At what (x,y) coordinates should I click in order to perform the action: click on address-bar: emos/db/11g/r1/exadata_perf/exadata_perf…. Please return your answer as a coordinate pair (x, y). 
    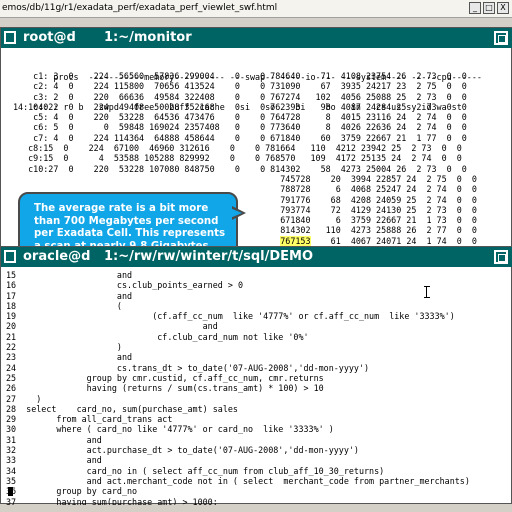
    Looking at the image, I should click on (256, 9).